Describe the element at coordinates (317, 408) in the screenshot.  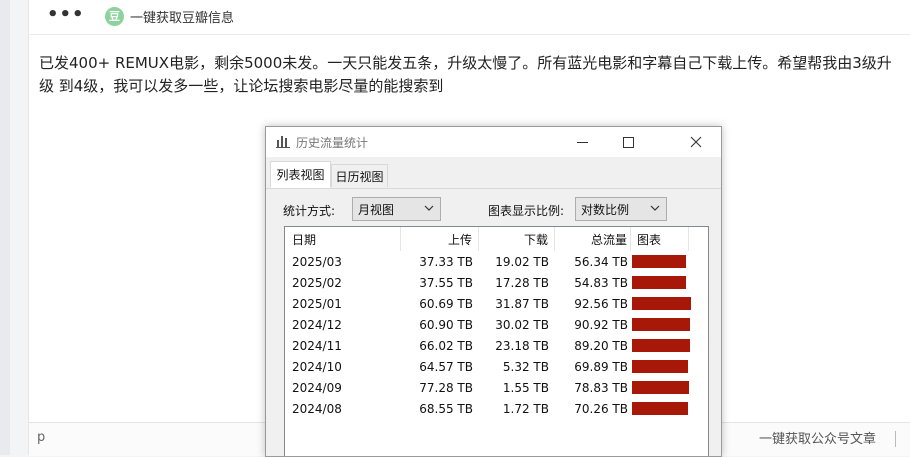
I see `date-cell: 2024/08` at that location.